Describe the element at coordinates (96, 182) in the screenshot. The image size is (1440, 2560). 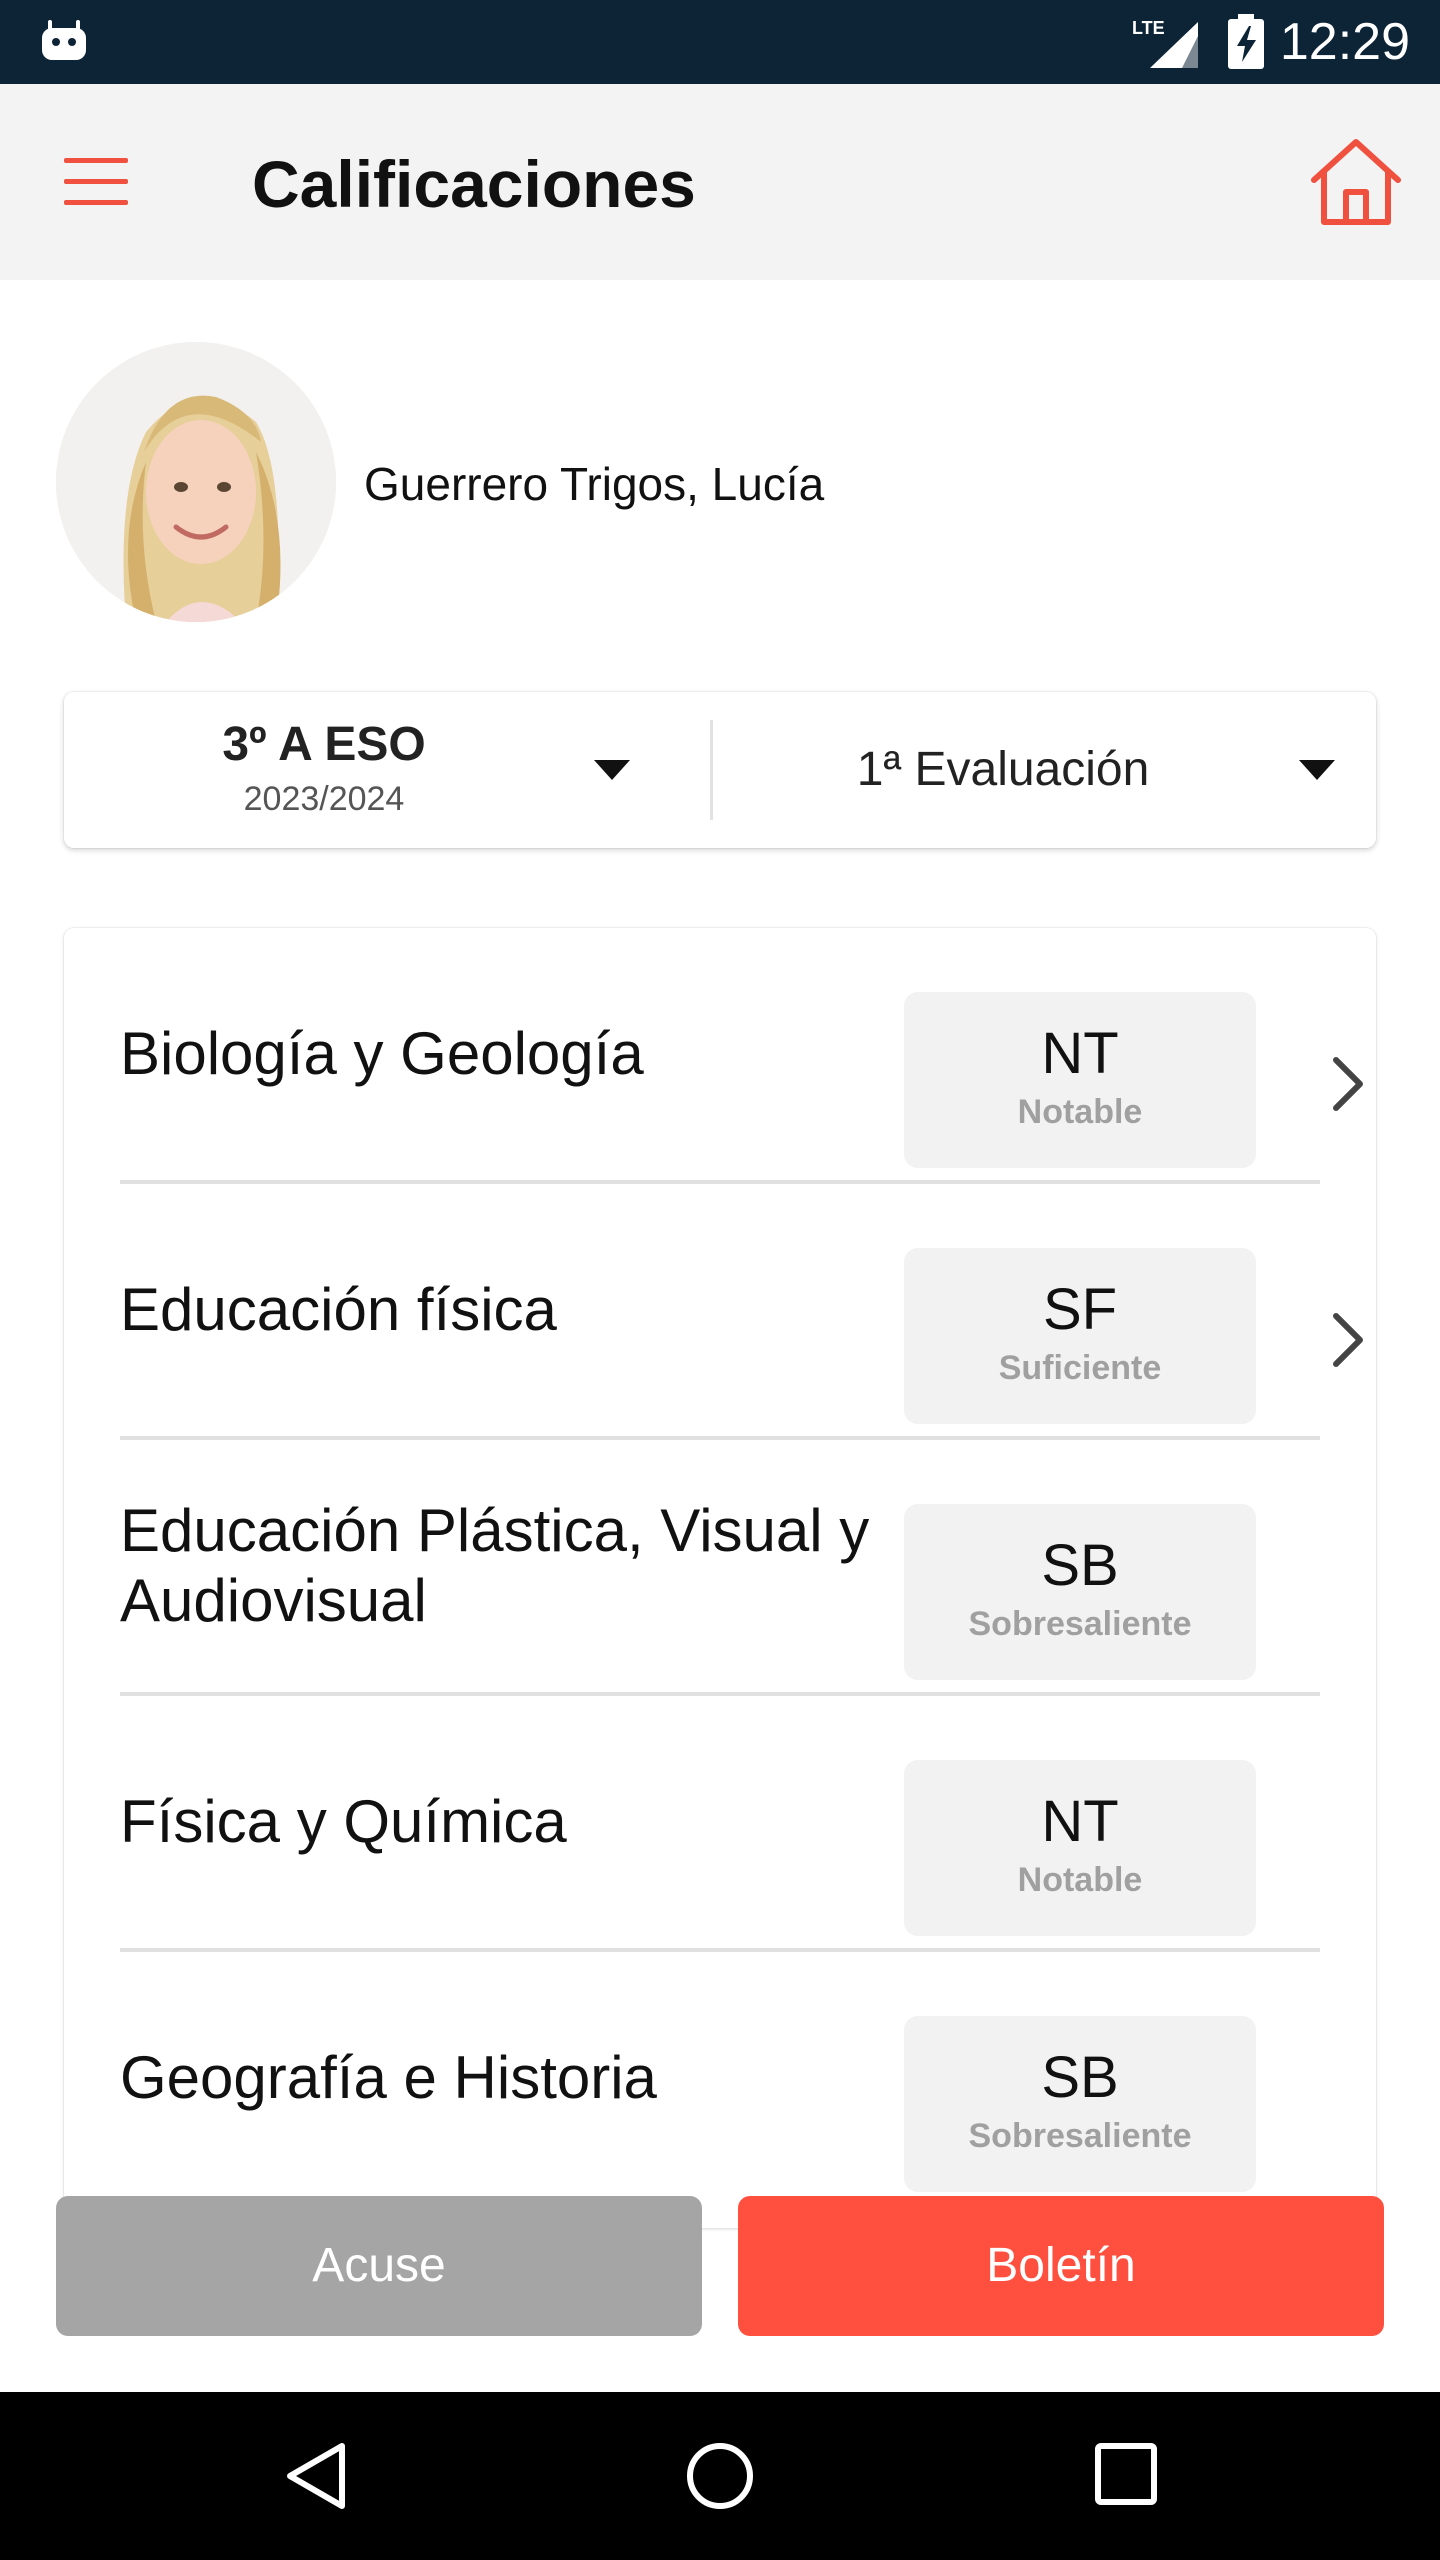
I see `menu-icon` at that location.